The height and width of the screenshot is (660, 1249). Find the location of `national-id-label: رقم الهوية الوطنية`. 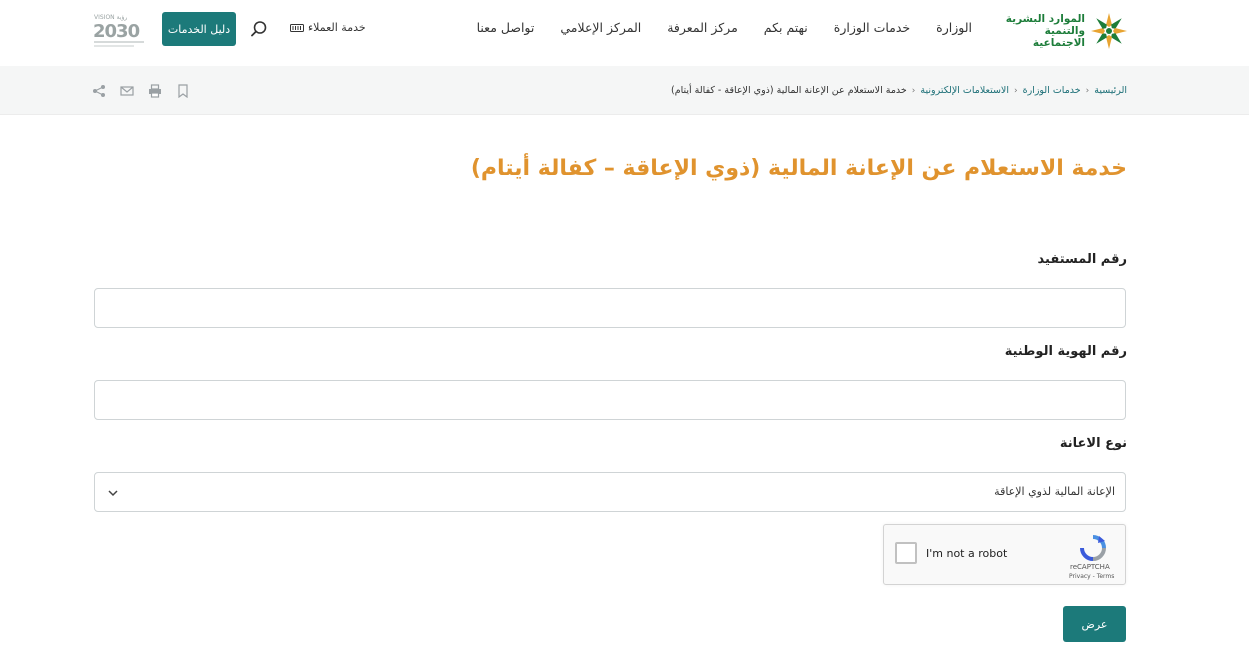

national-id-label: رقم الهوية الوطنية is located at coordinates (1065, 351).